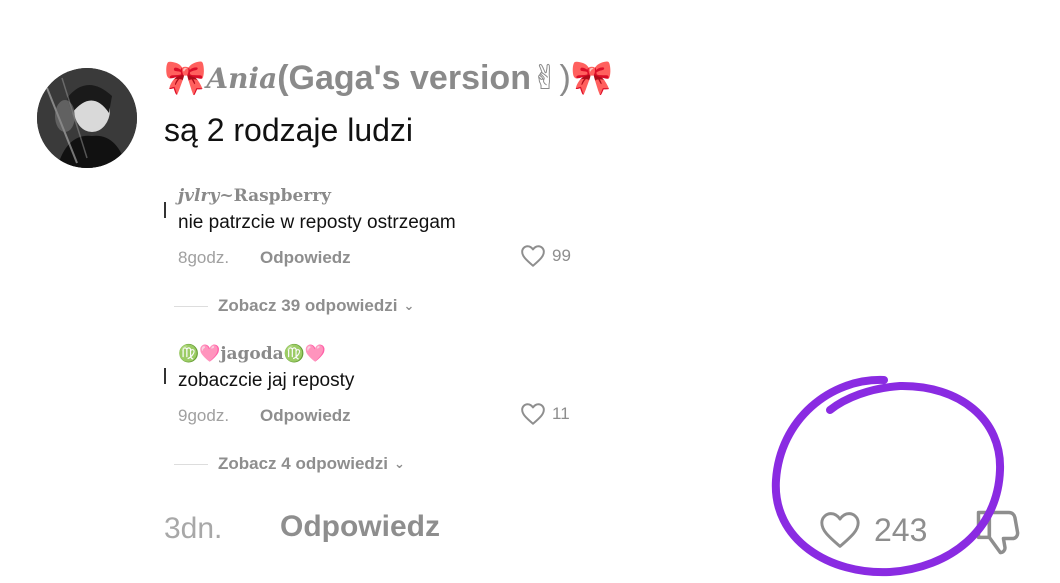 Image resolution: width=1060 pixels, height=583 pixels. I want to click on dislike-button, so click(998, 532).